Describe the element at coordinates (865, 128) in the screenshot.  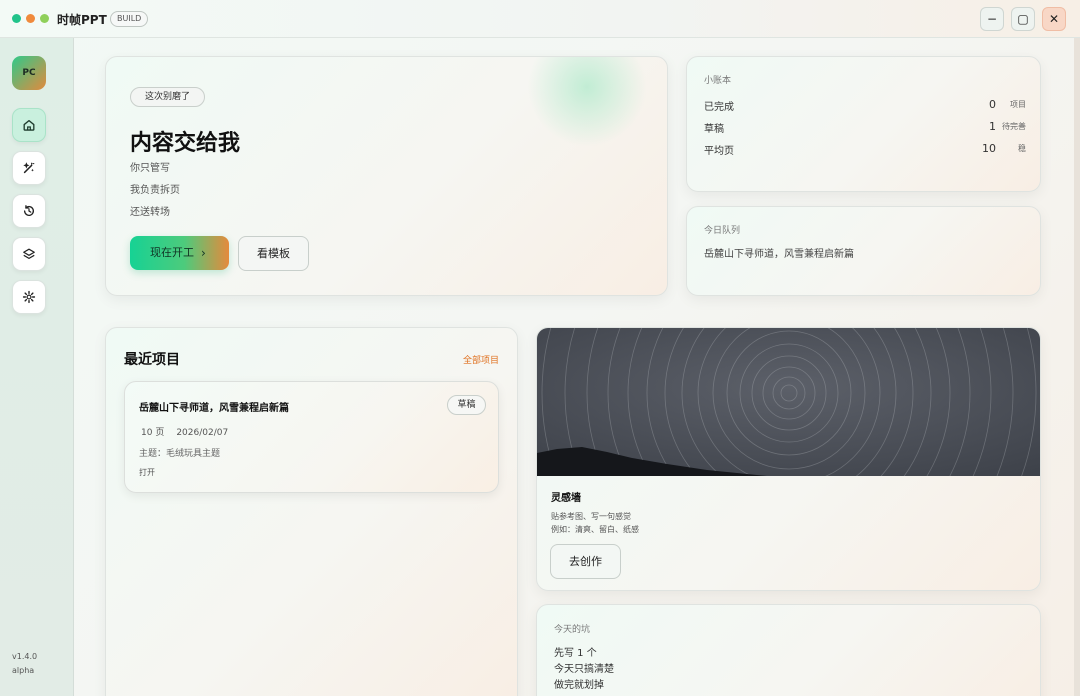
I see `stat-row-drafts: 草稿 1 待完善` at that location.